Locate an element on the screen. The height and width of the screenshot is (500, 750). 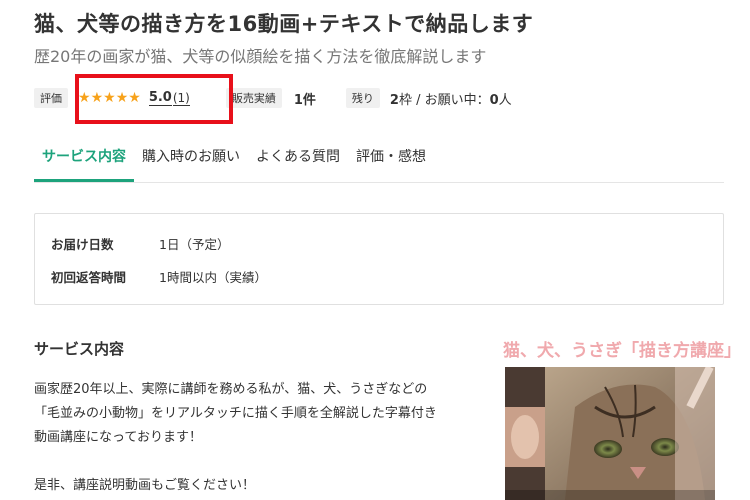
delivery-row: お届け日数 1日（予定） is located at coordinates (140, 243).